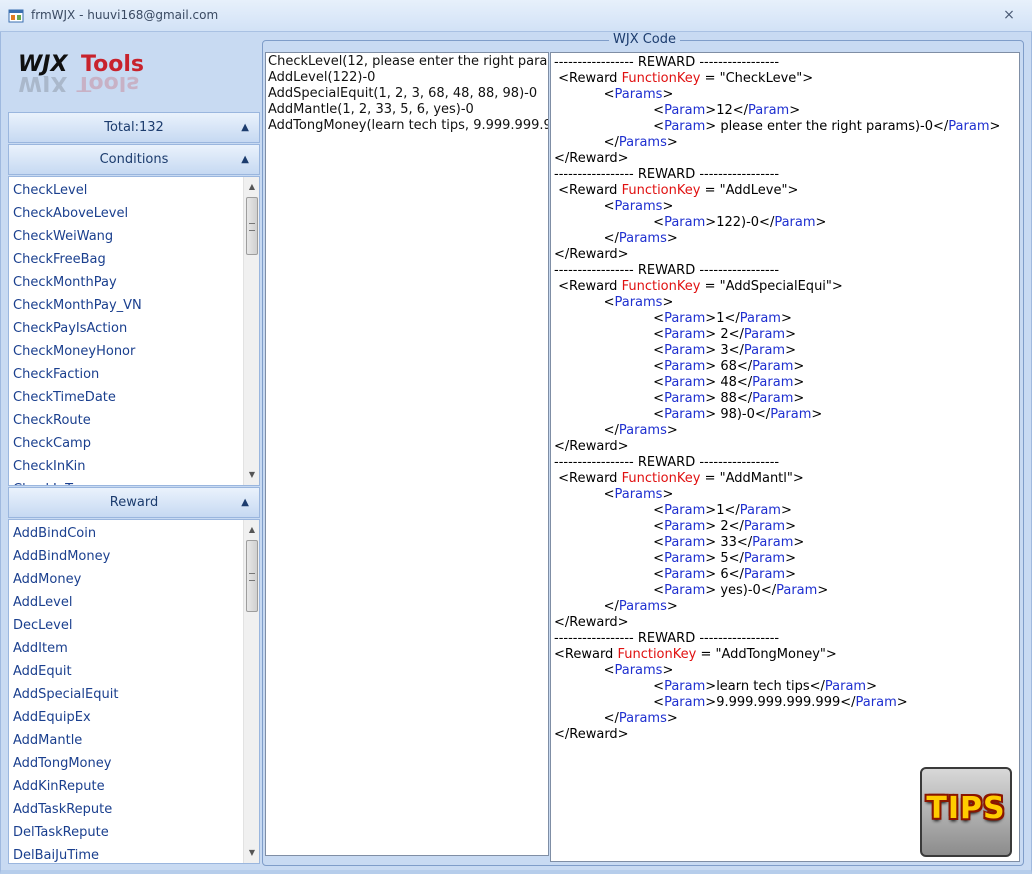 Image resolution: width=1032 pixels, height=874 pixels. I want to click on conditions-item: CheckTimeDate, so click(127, 397).